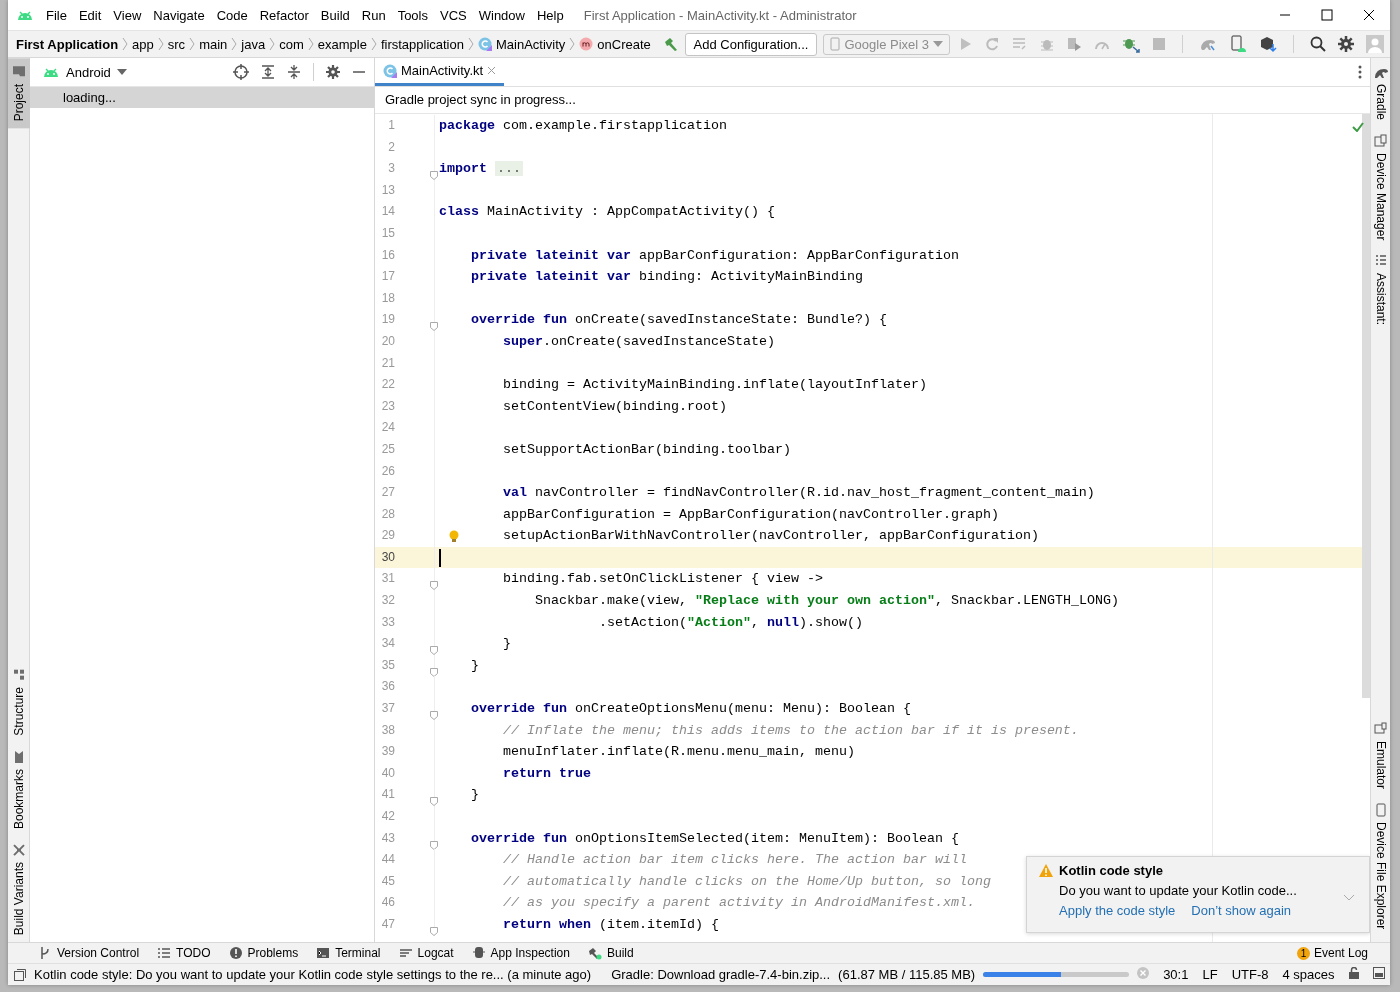 The width and height of the screenshot is (1400, 992). Describe the element at coordinates (373, 15) in the screenshot. I see `menu-item: Run` at that location.